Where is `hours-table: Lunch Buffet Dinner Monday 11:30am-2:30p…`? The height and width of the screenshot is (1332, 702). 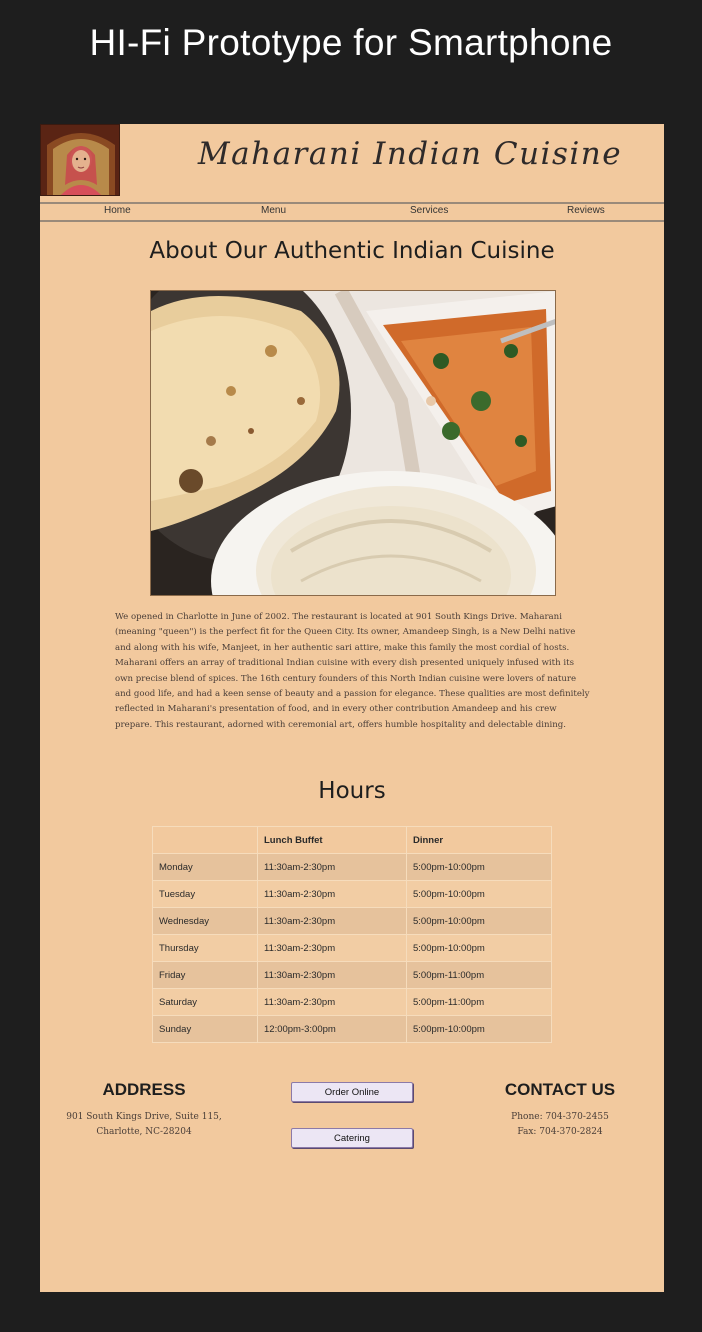 hours-table: Lunch Buffet Dinner Monday 11:30am-2:30p… is located at coordinates (352, 934).